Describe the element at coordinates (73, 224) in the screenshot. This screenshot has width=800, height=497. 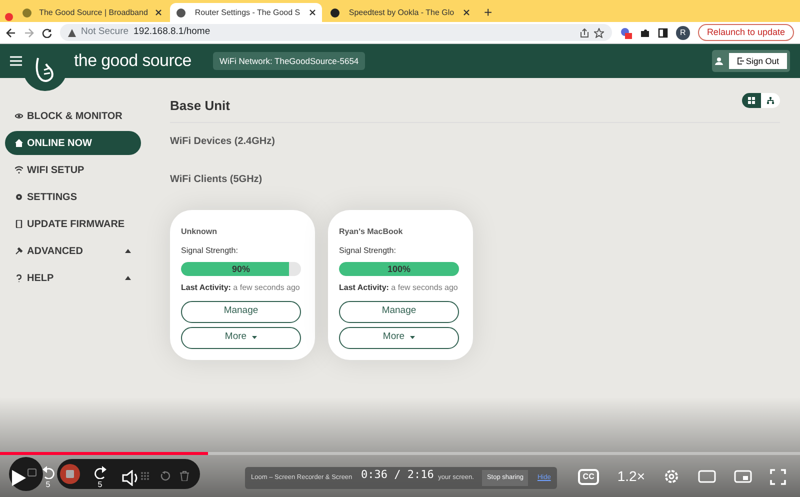
I see `sidebar-item: UPDATE FIRMWARE` at that location.